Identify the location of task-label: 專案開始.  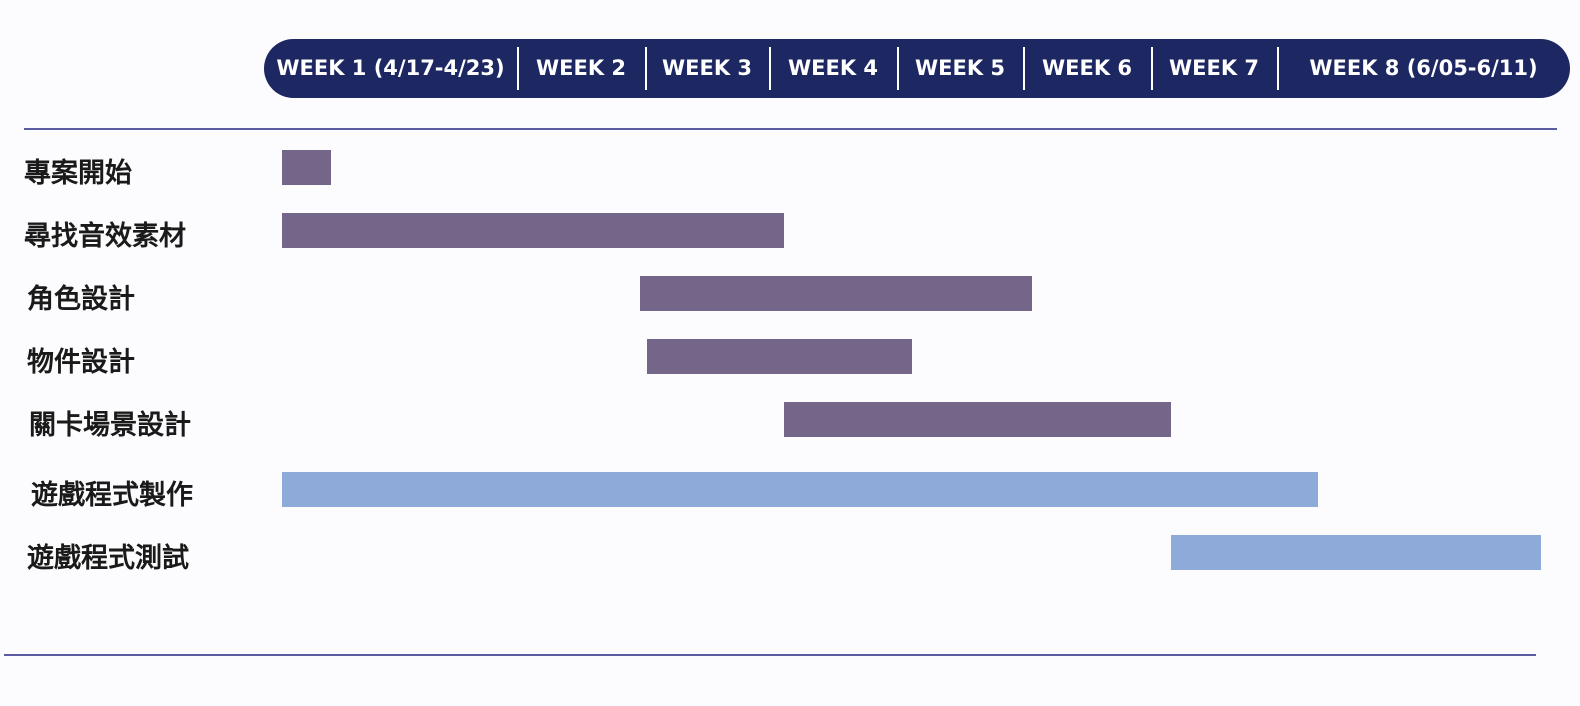
(78, 173).